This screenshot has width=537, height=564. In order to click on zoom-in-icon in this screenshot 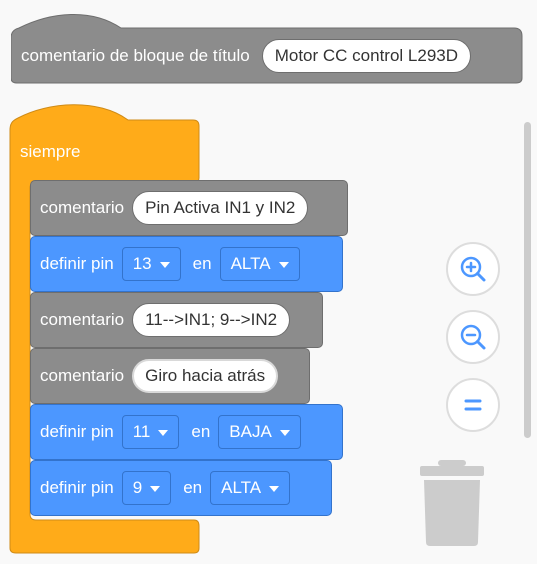, I will do `click(473, 269)`.